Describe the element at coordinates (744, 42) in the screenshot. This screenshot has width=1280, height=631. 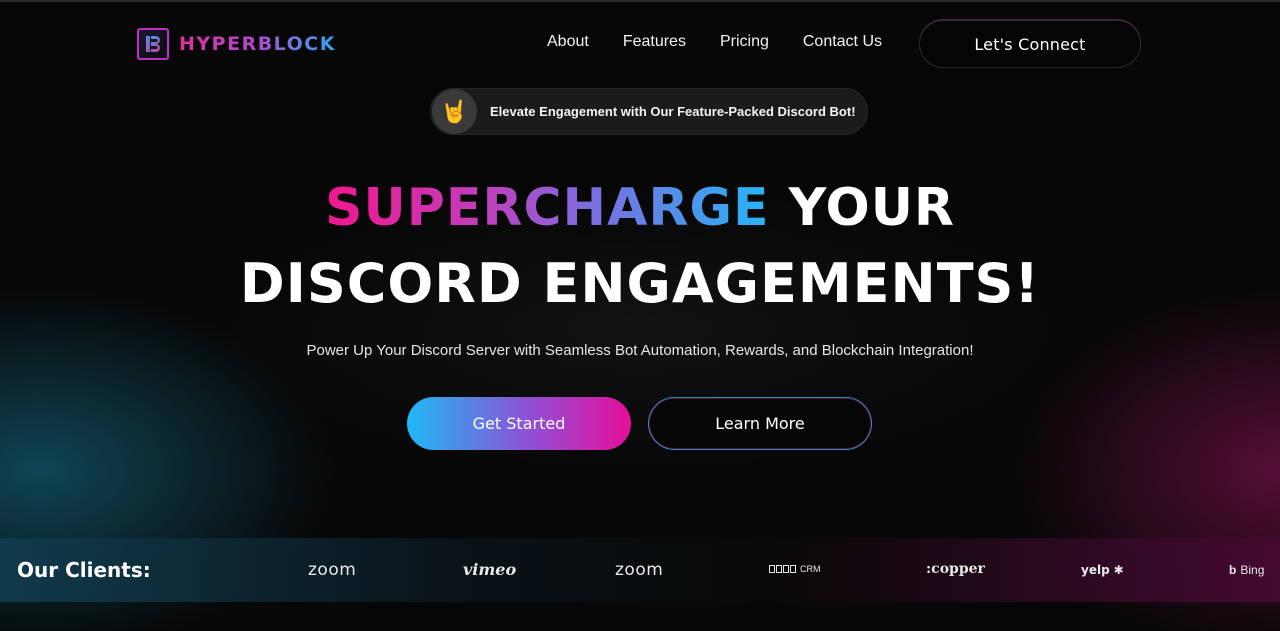
I see `nav-pricing: Pricing` at that location.